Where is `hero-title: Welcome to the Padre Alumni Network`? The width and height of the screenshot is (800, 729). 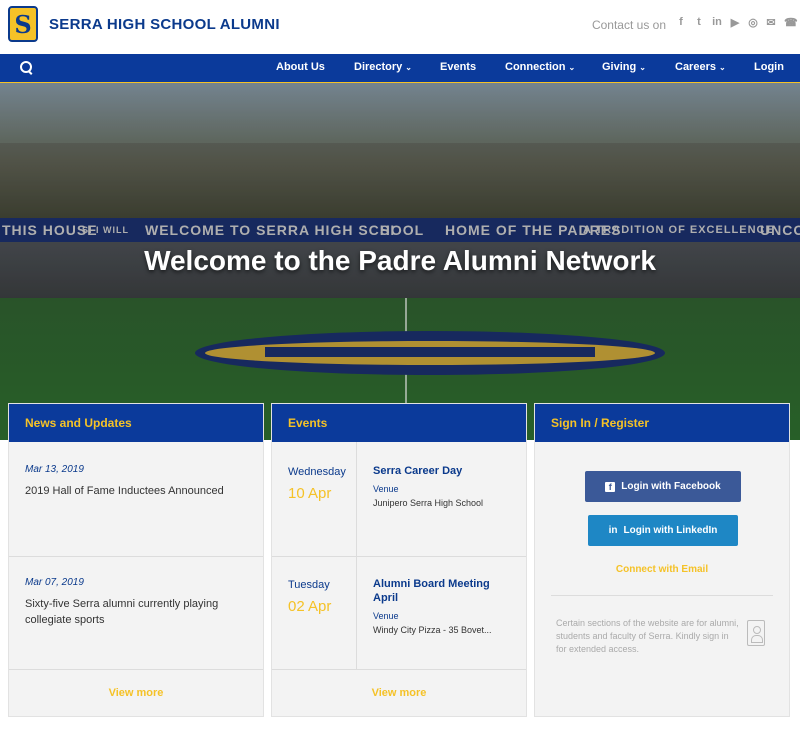
hero-title: Welcome to the Padre Alumni Network is located at coordinates (400, 260).